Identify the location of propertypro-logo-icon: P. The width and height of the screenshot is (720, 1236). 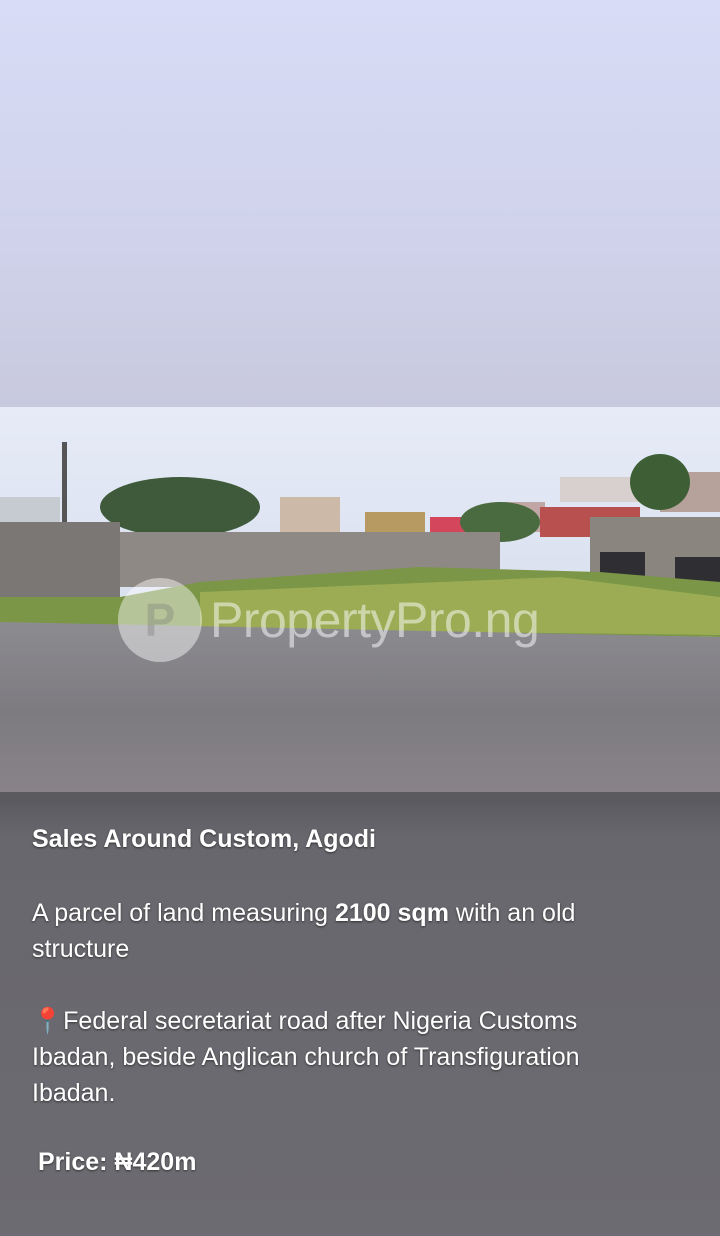
(160, 620).